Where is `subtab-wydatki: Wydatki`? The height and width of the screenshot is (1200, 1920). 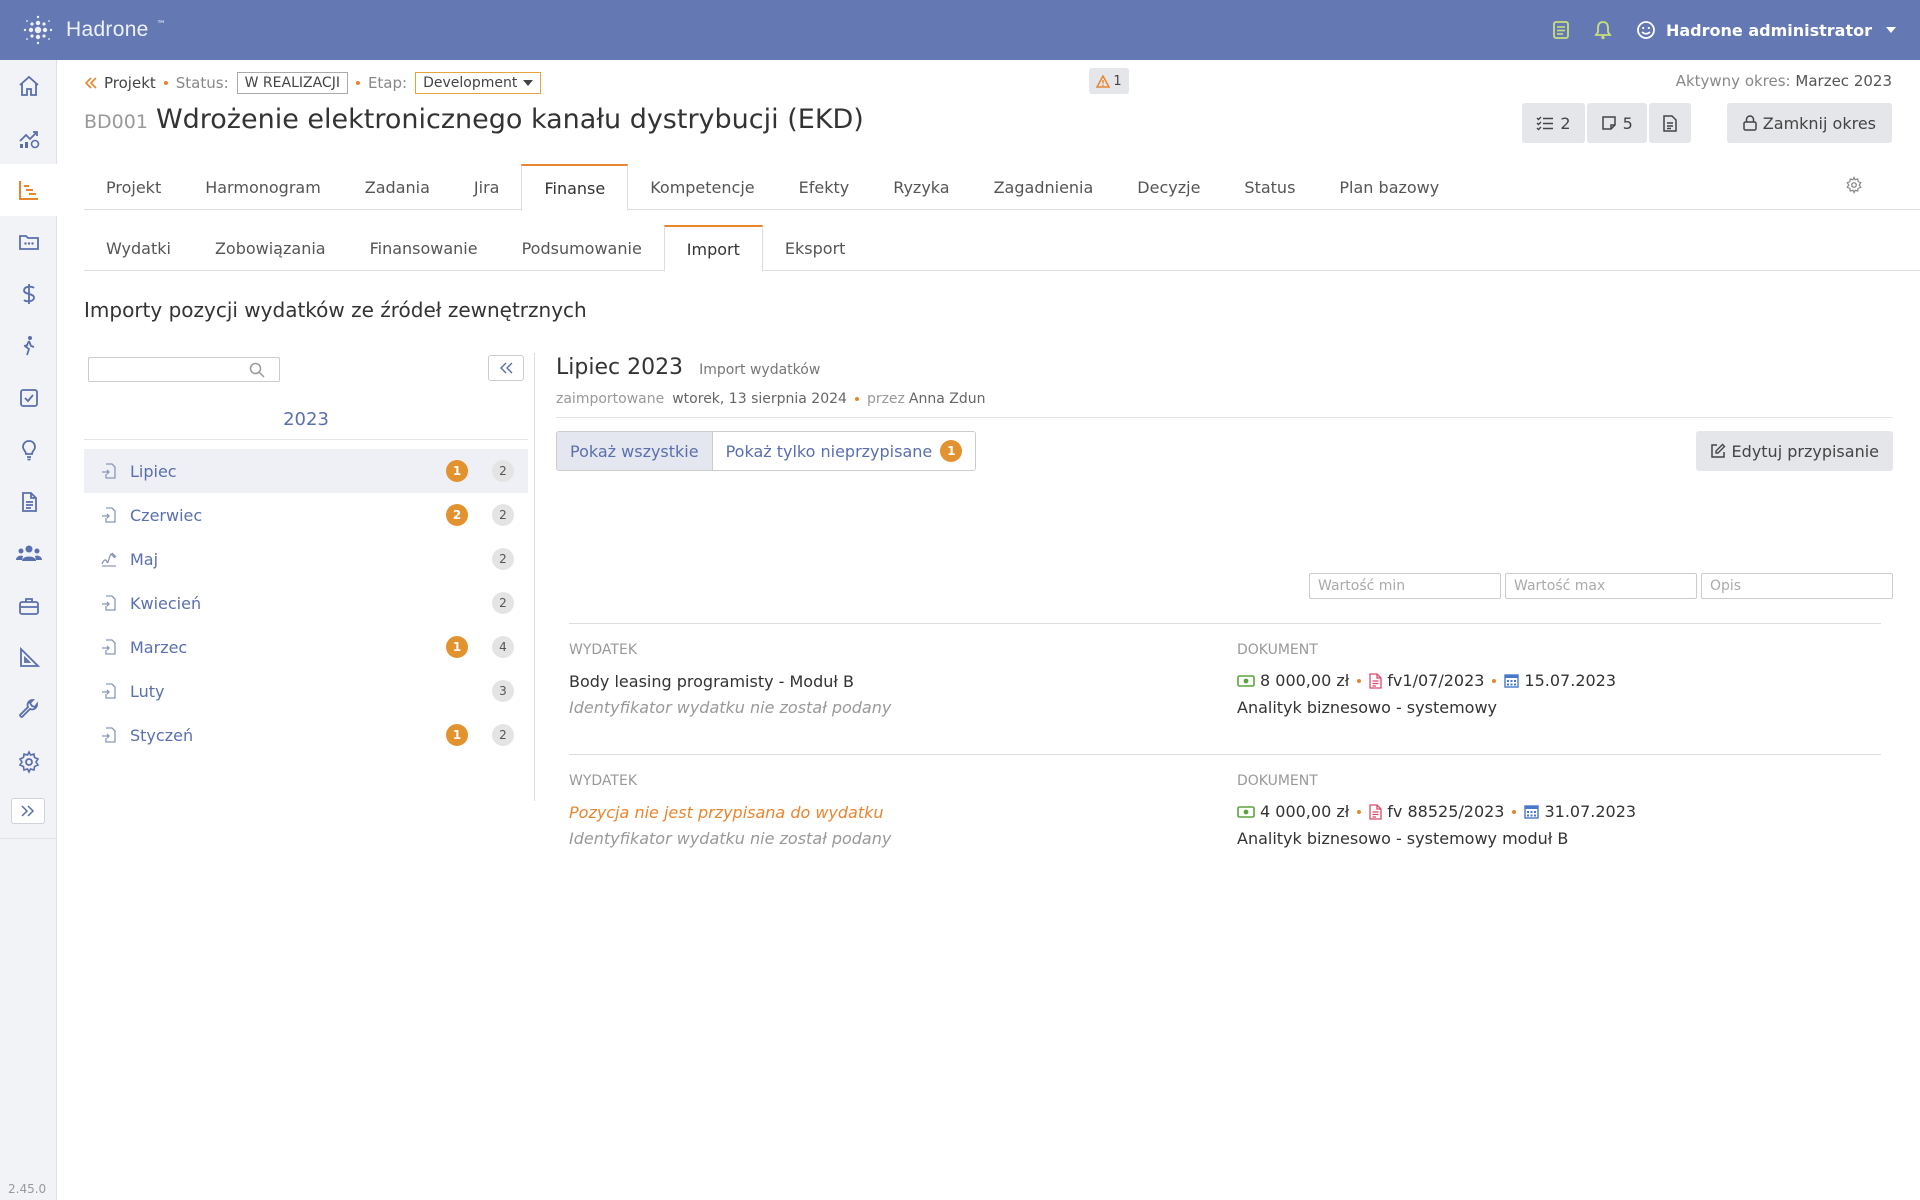
subtab-wydatki: Wydatki is located at coordinates (138, 248).